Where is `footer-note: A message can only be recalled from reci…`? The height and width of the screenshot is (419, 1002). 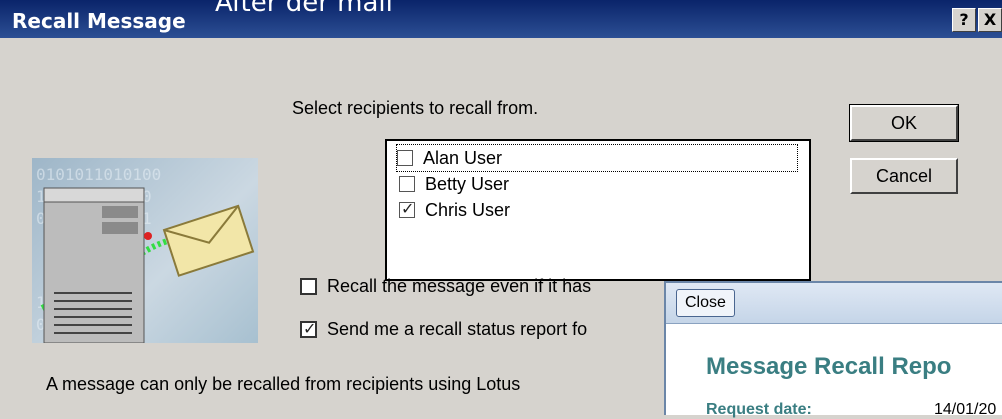
footer-note: A message can only be recalled from reci… is located at coordinates (283, 384).